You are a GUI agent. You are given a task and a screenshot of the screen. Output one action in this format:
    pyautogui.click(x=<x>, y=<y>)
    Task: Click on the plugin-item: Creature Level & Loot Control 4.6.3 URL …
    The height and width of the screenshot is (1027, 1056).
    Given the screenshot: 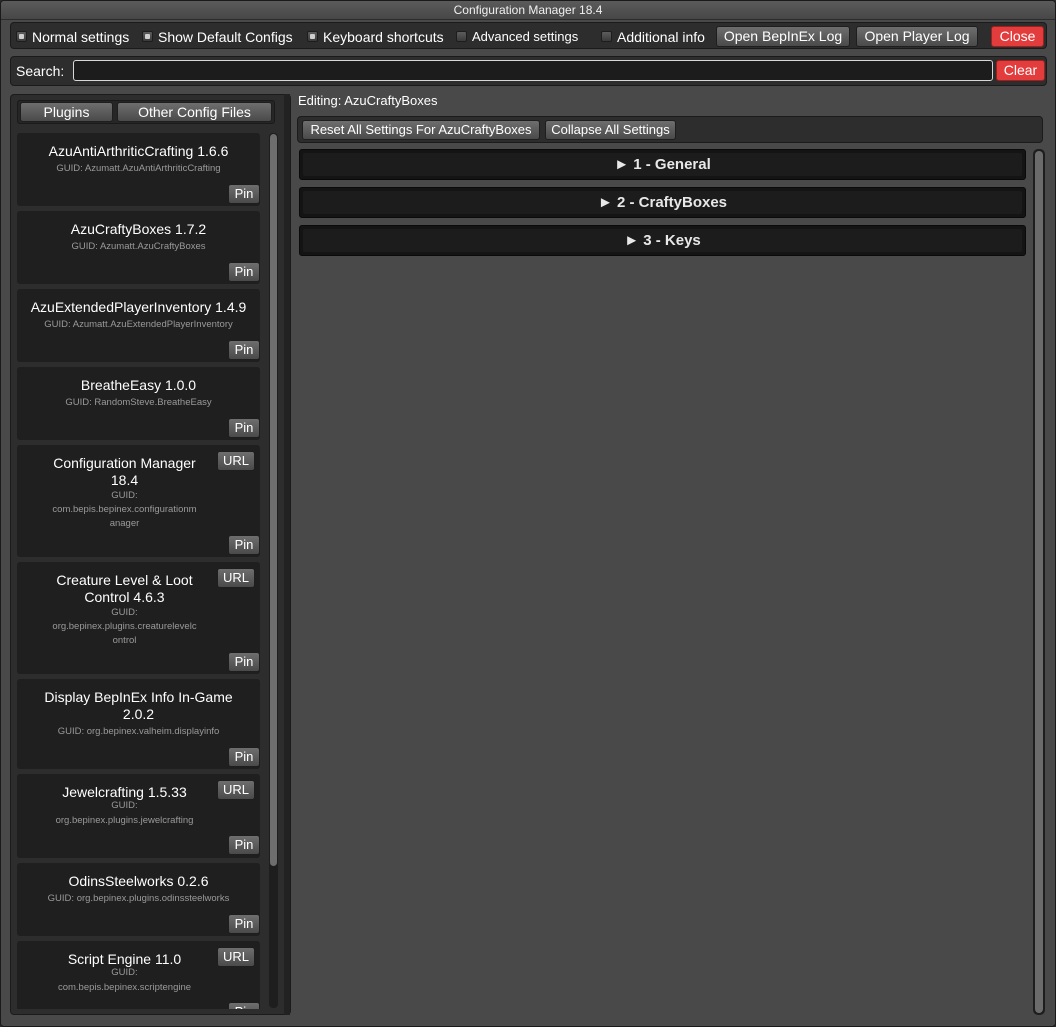 What is the action you would take?
    pyautogui.click(x=138, y=618)
    